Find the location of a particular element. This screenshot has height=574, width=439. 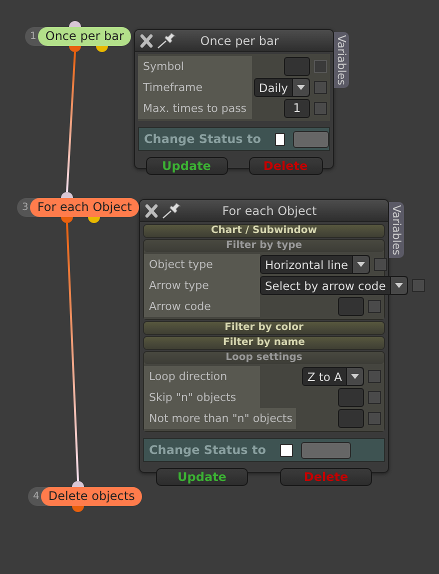

dropdown: Z to A is located at coordinates (333, 376).